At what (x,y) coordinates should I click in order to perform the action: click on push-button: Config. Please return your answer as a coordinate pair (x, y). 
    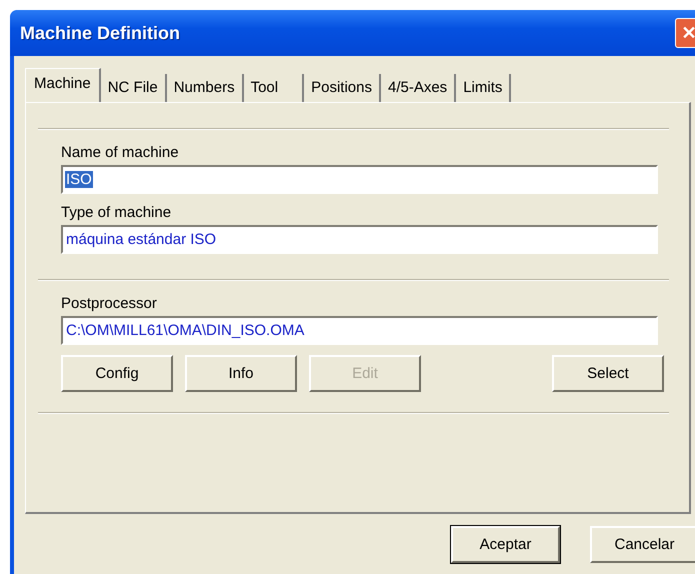
    Looking at the image, I should click on (117, 373).